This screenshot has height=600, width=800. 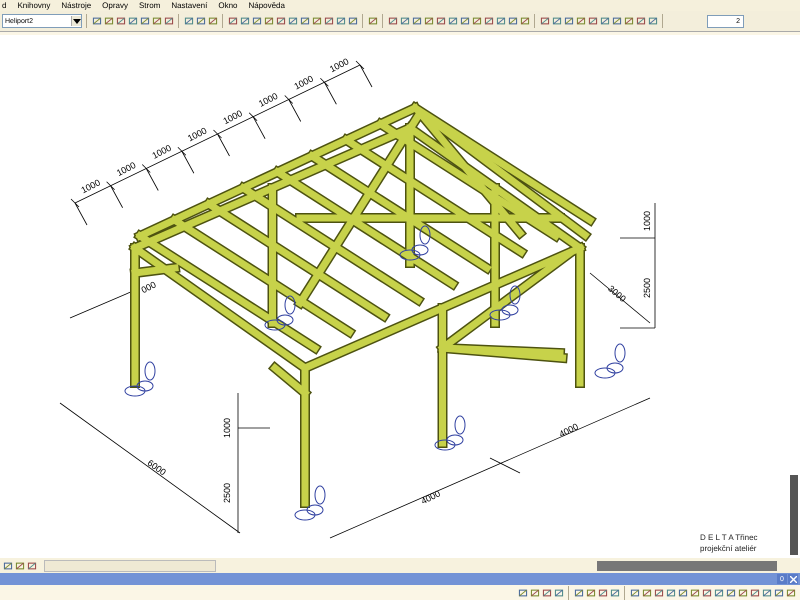 What do you see at coordinates (33, 5) in the screenshot?
I see `menu-item: Knihovny` at bounding box center [33, 5].